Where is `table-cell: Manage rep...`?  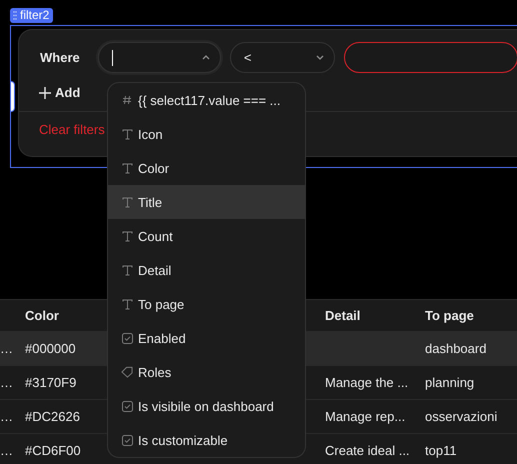 table-cell: Manage rep... is located at coordinates (365, 416).